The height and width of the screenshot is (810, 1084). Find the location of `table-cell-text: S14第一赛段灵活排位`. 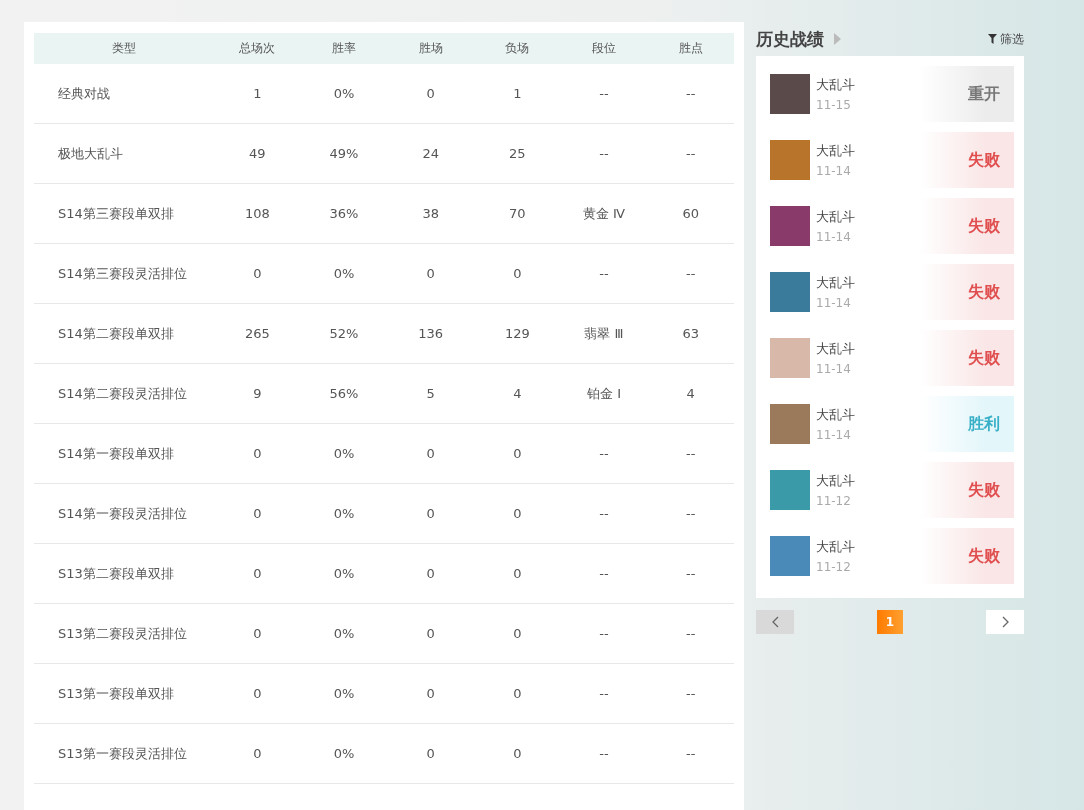

table-cell-text: S14第一赛段灵活排位 is located at coordinates (122, 513).